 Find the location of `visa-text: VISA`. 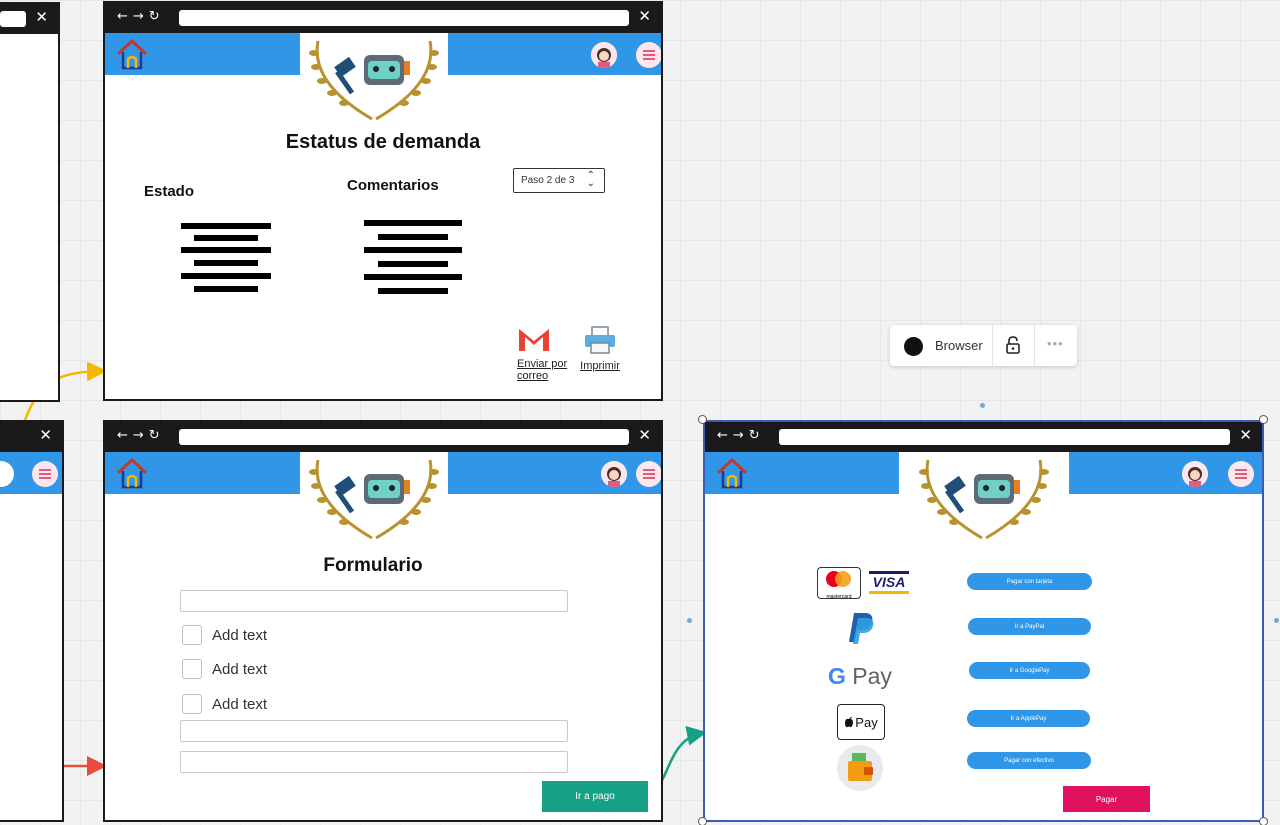

visa-text: VISA is located at coordinates (889, 582).